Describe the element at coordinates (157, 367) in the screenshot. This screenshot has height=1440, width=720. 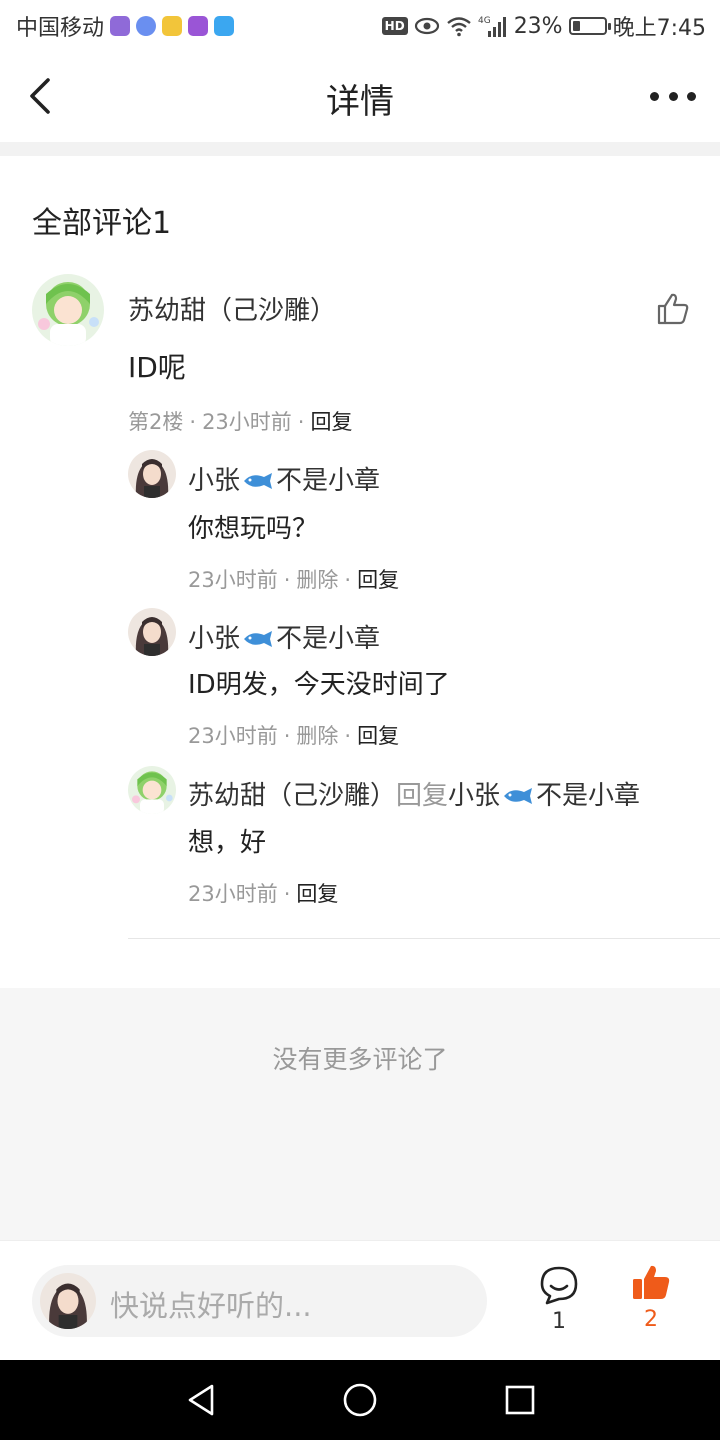
I see `main-comment-text: ID呢` at that location.